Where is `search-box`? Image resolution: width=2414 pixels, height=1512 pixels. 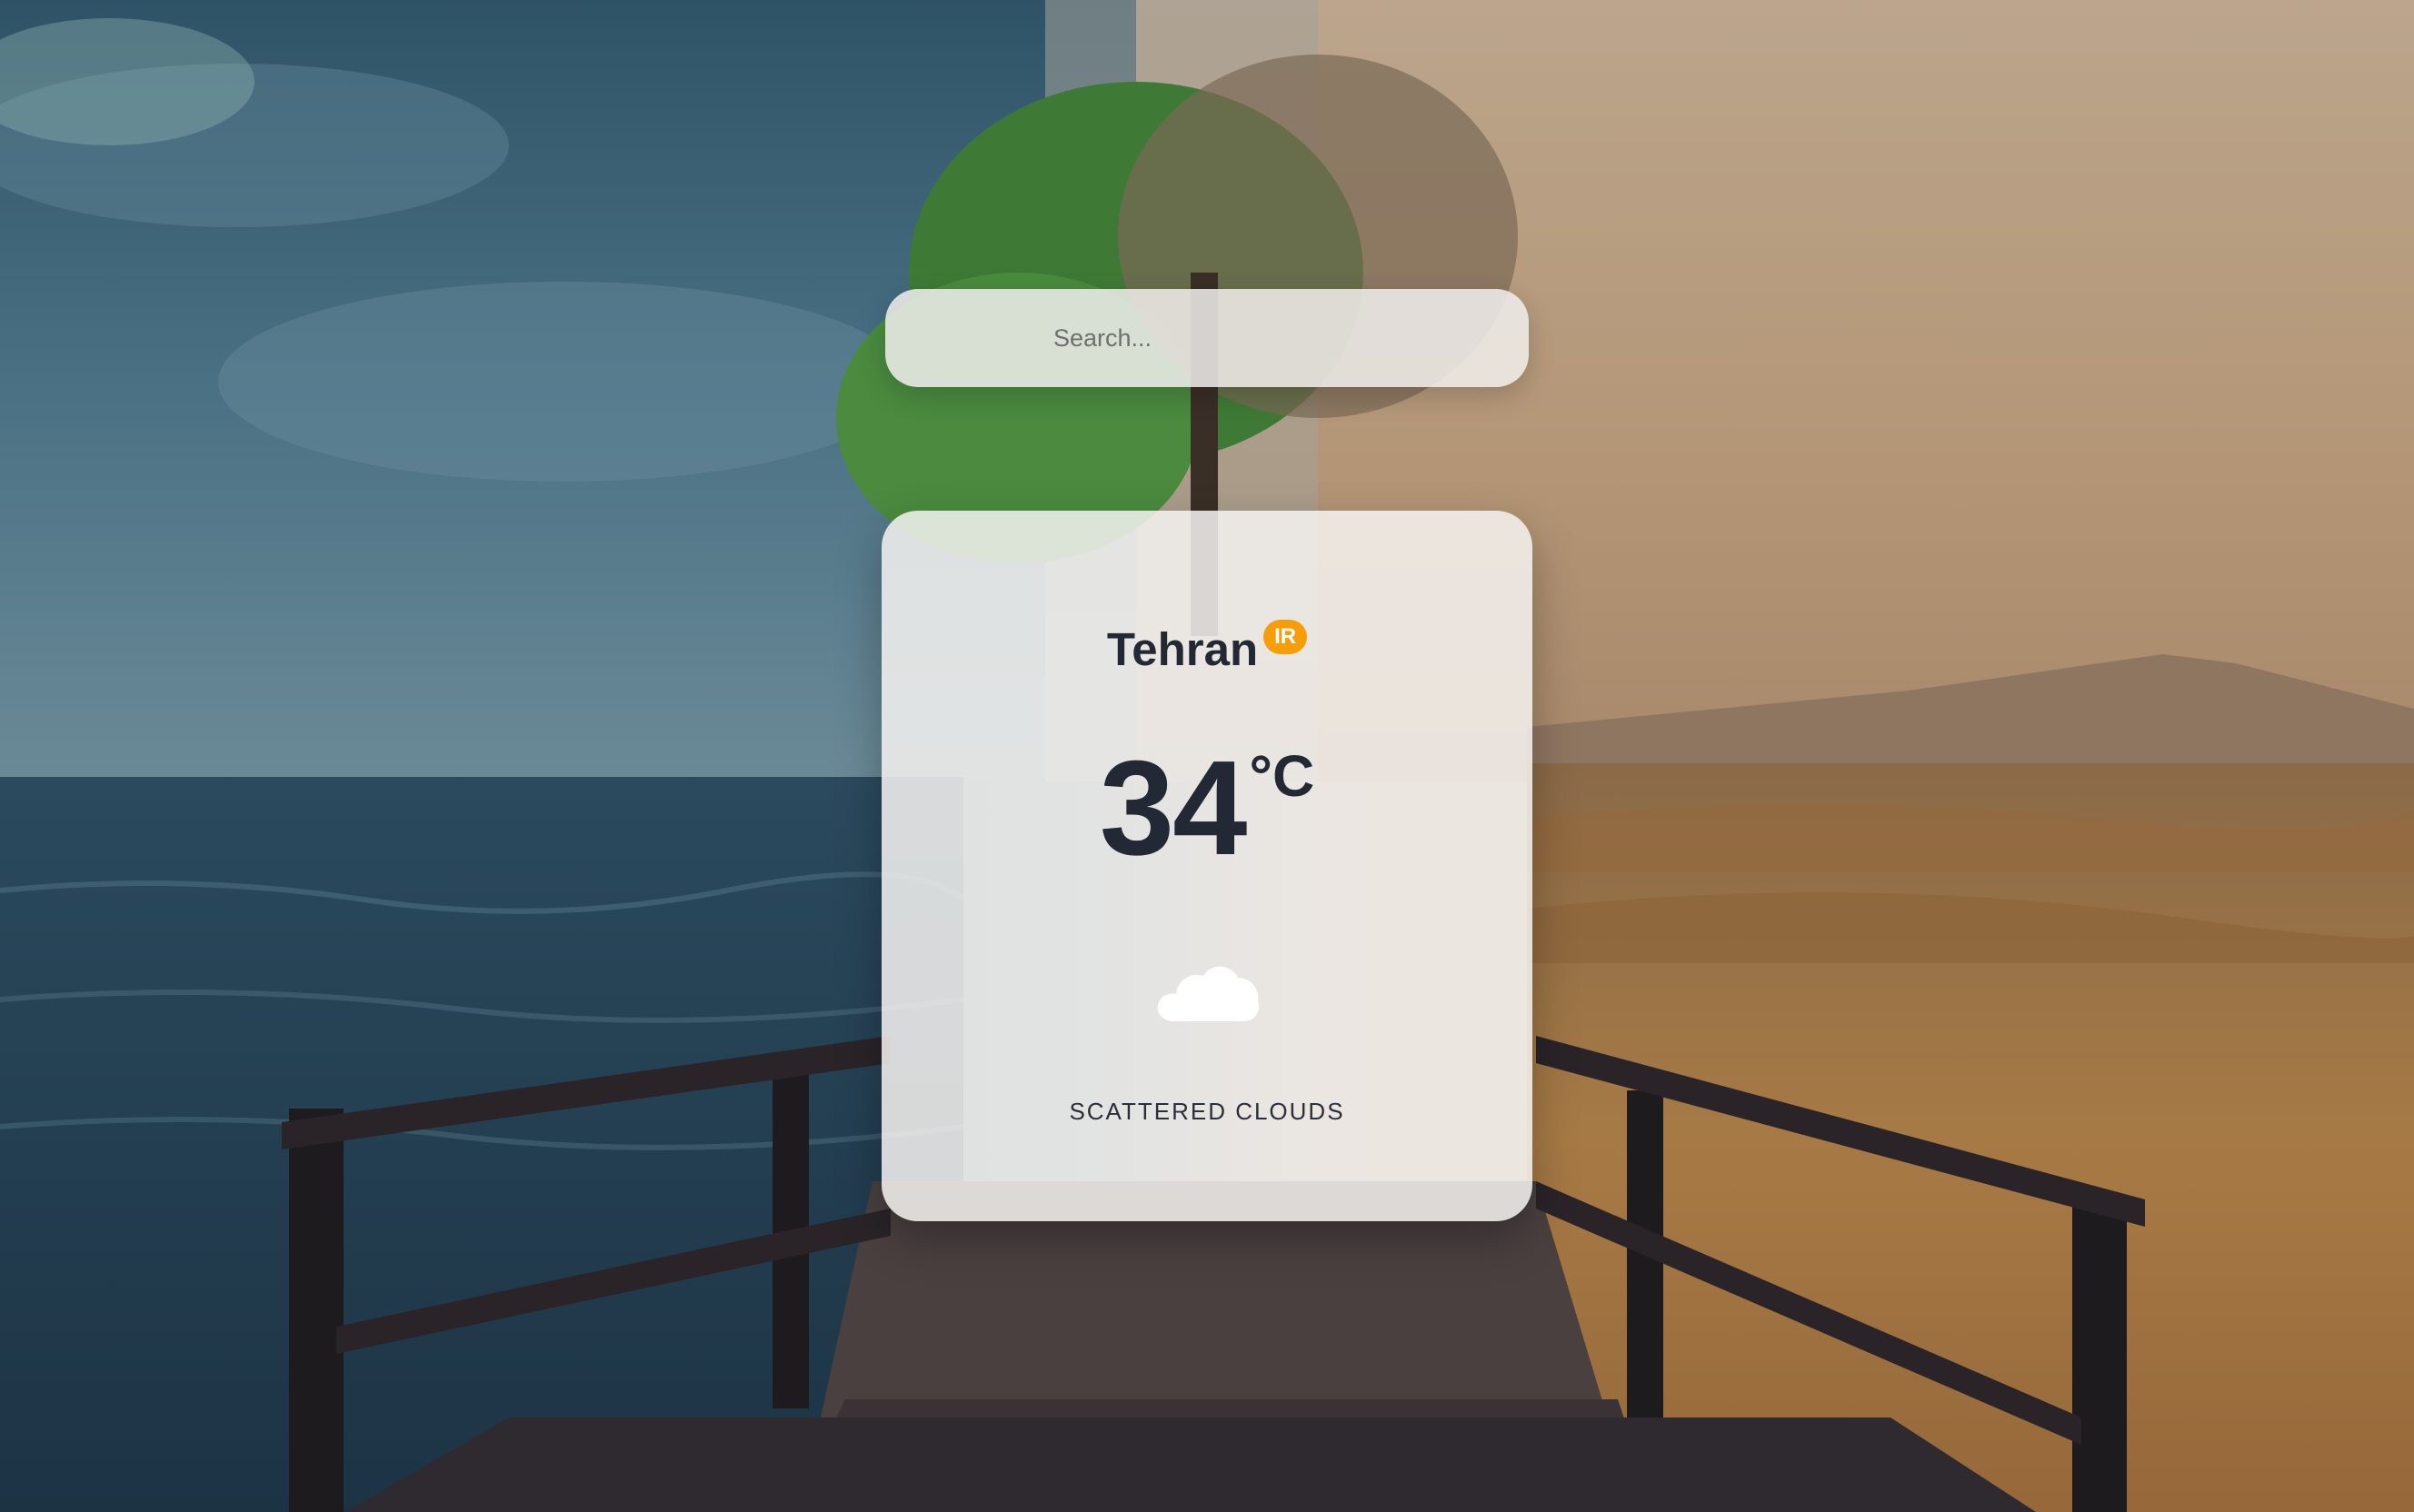 search-box is located at coordinates (1207, 338).